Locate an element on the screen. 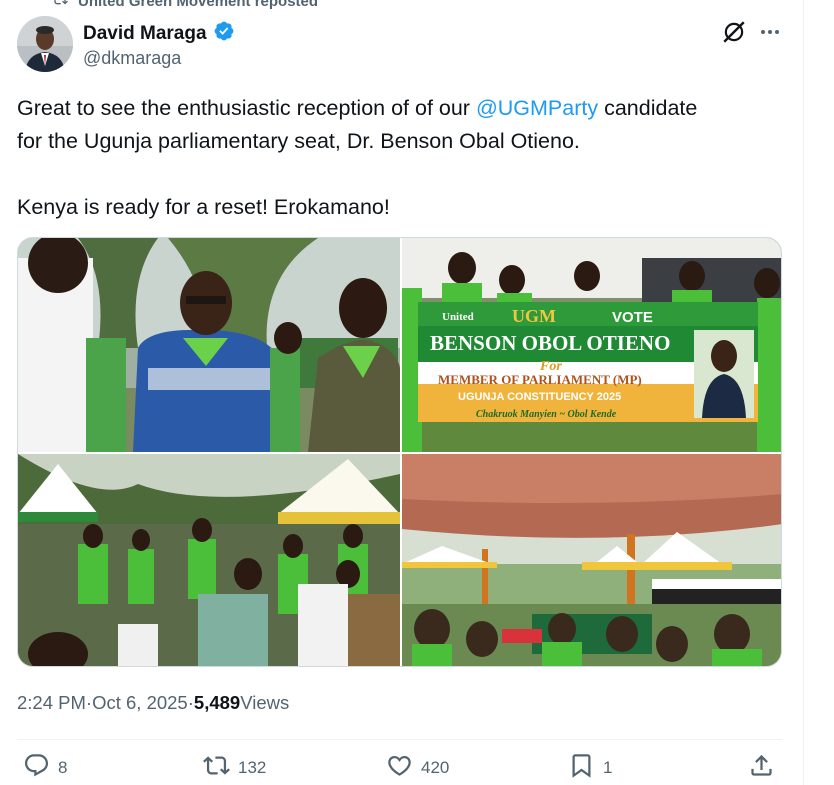 The image size is (834, 785). banner-candidate: BENSON OBOL OTIENO is located at coordinates (550, 343).